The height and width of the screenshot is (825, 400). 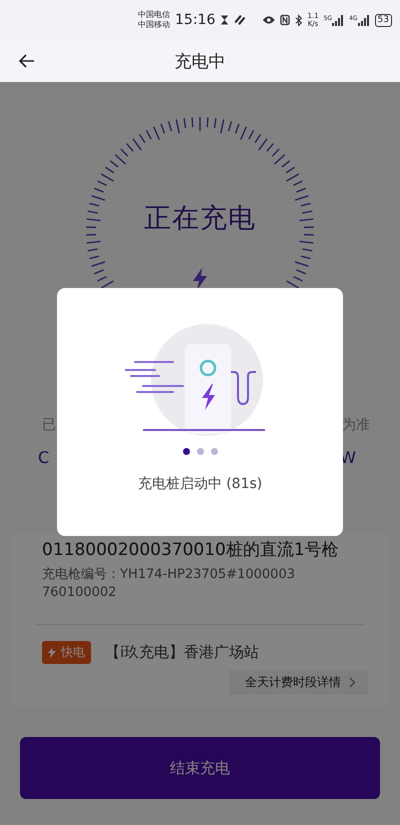 I want to click on hourglass-icon, so click(x=225, y=20).